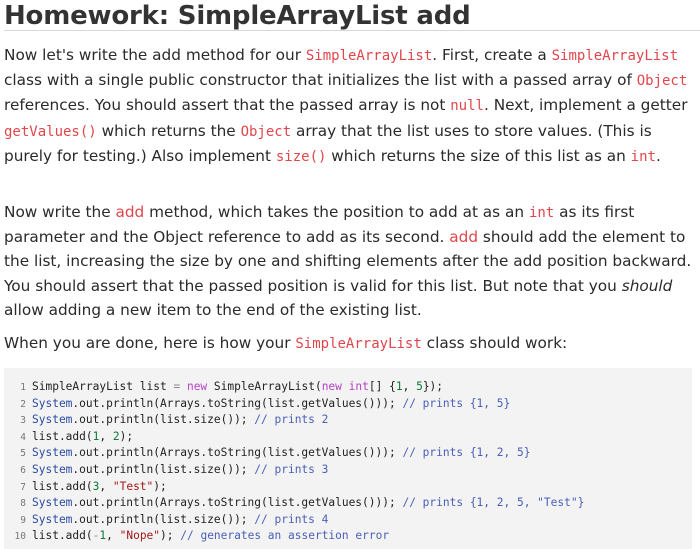 This screenshot has height=549, width=700. I want to click on inline-code: null, so click(467, 106).